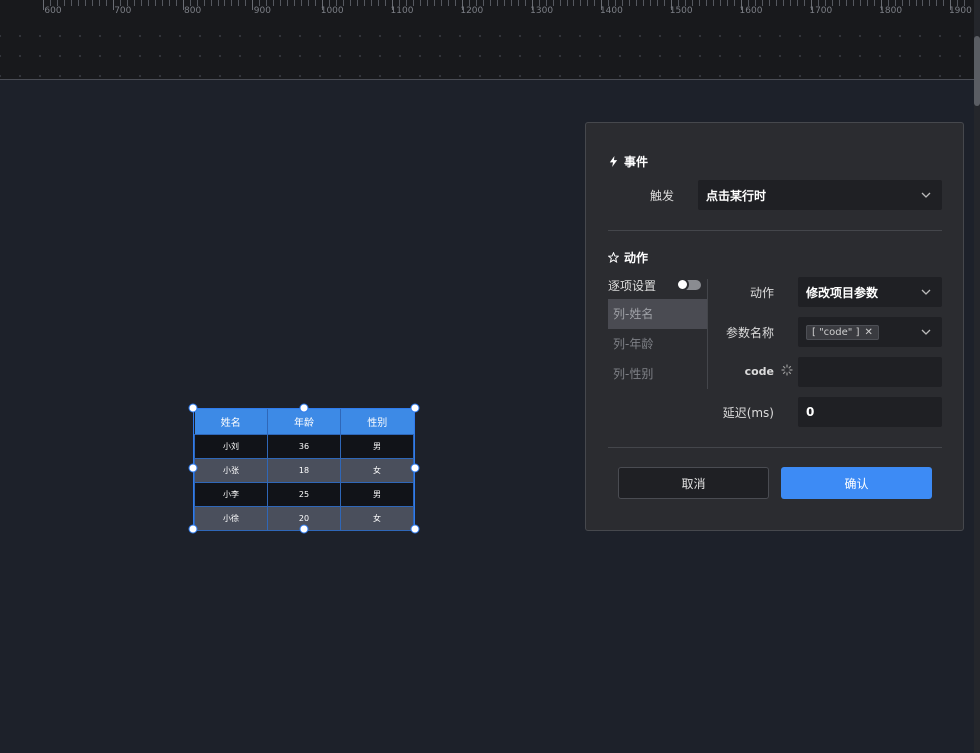 The width and height of the screenshot is (980, 753). Describe the element at coordinates (193, 468) in the screenshot. I see `resize-handle-left` at that location.